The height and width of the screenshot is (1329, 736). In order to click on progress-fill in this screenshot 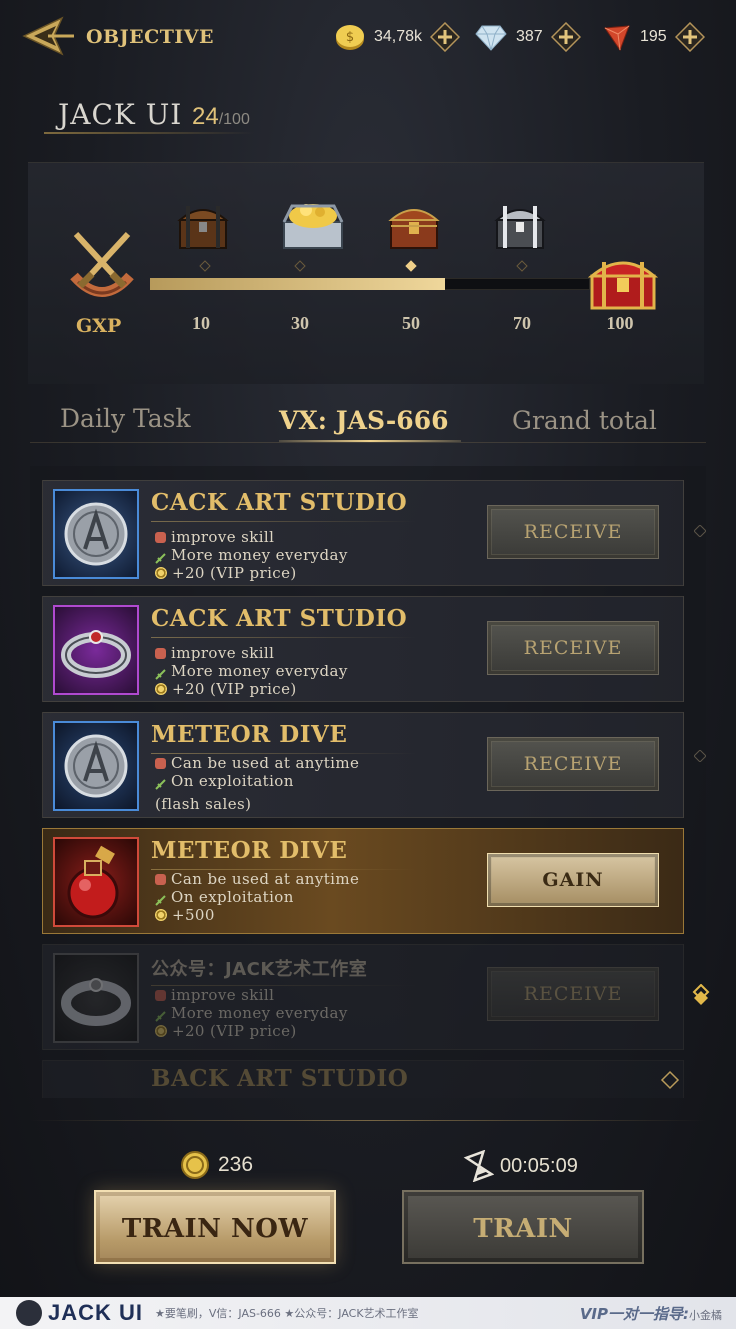, I will do `click(297, 284)`.